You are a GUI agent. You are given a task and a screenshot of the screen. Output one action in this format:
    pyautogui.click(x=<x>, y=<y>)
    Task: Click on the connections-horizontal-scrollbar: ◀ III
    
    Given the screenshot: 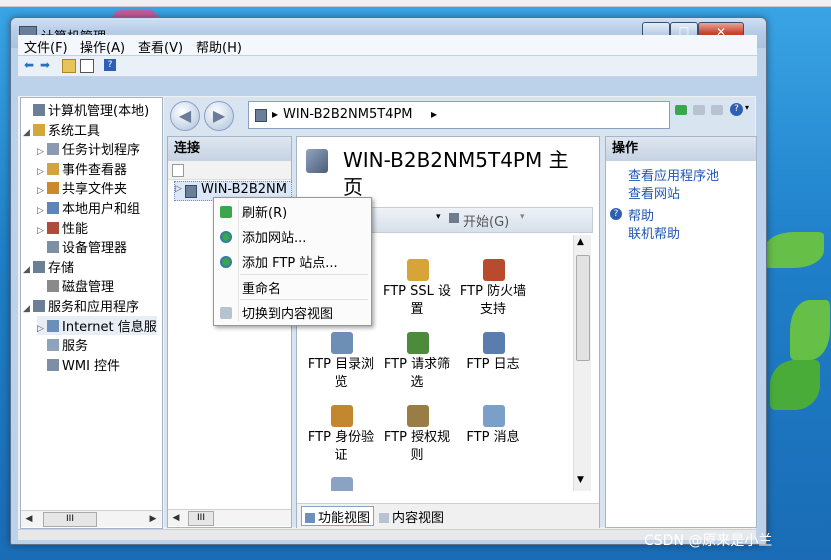 What is the action you would take?
    pyautogui.click(x=229, y=517)
    